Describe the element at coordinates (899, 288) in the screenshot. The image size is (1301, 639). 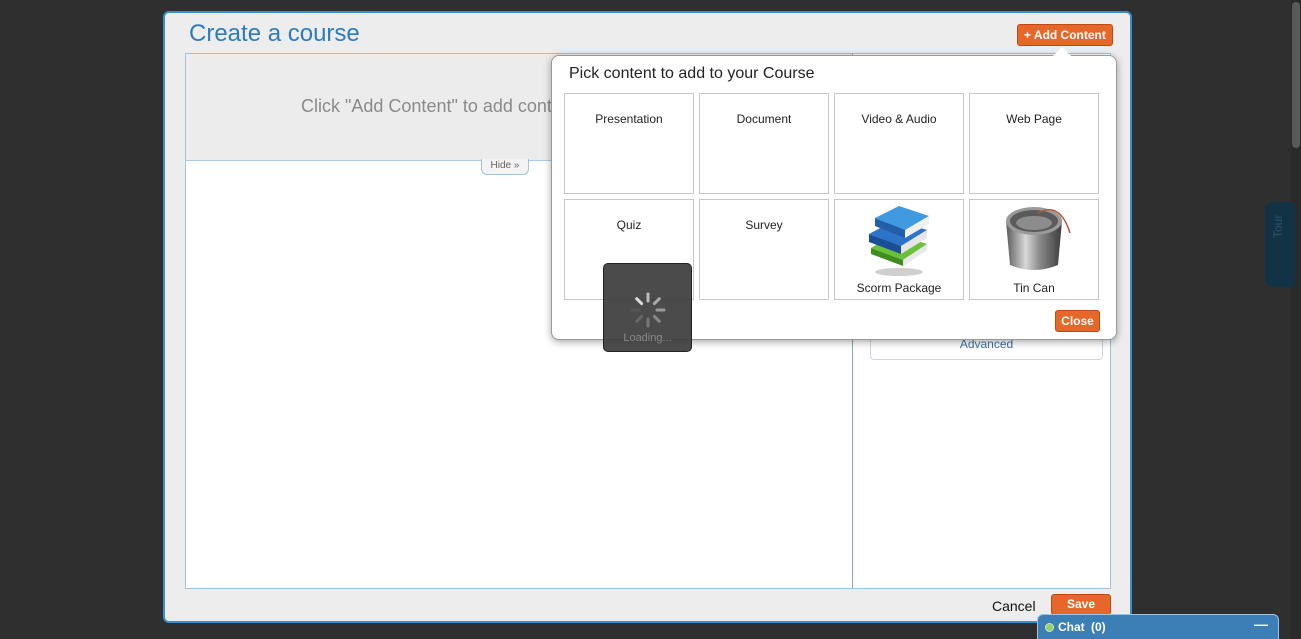
I see `tile-label: Scorm Package` at that location.